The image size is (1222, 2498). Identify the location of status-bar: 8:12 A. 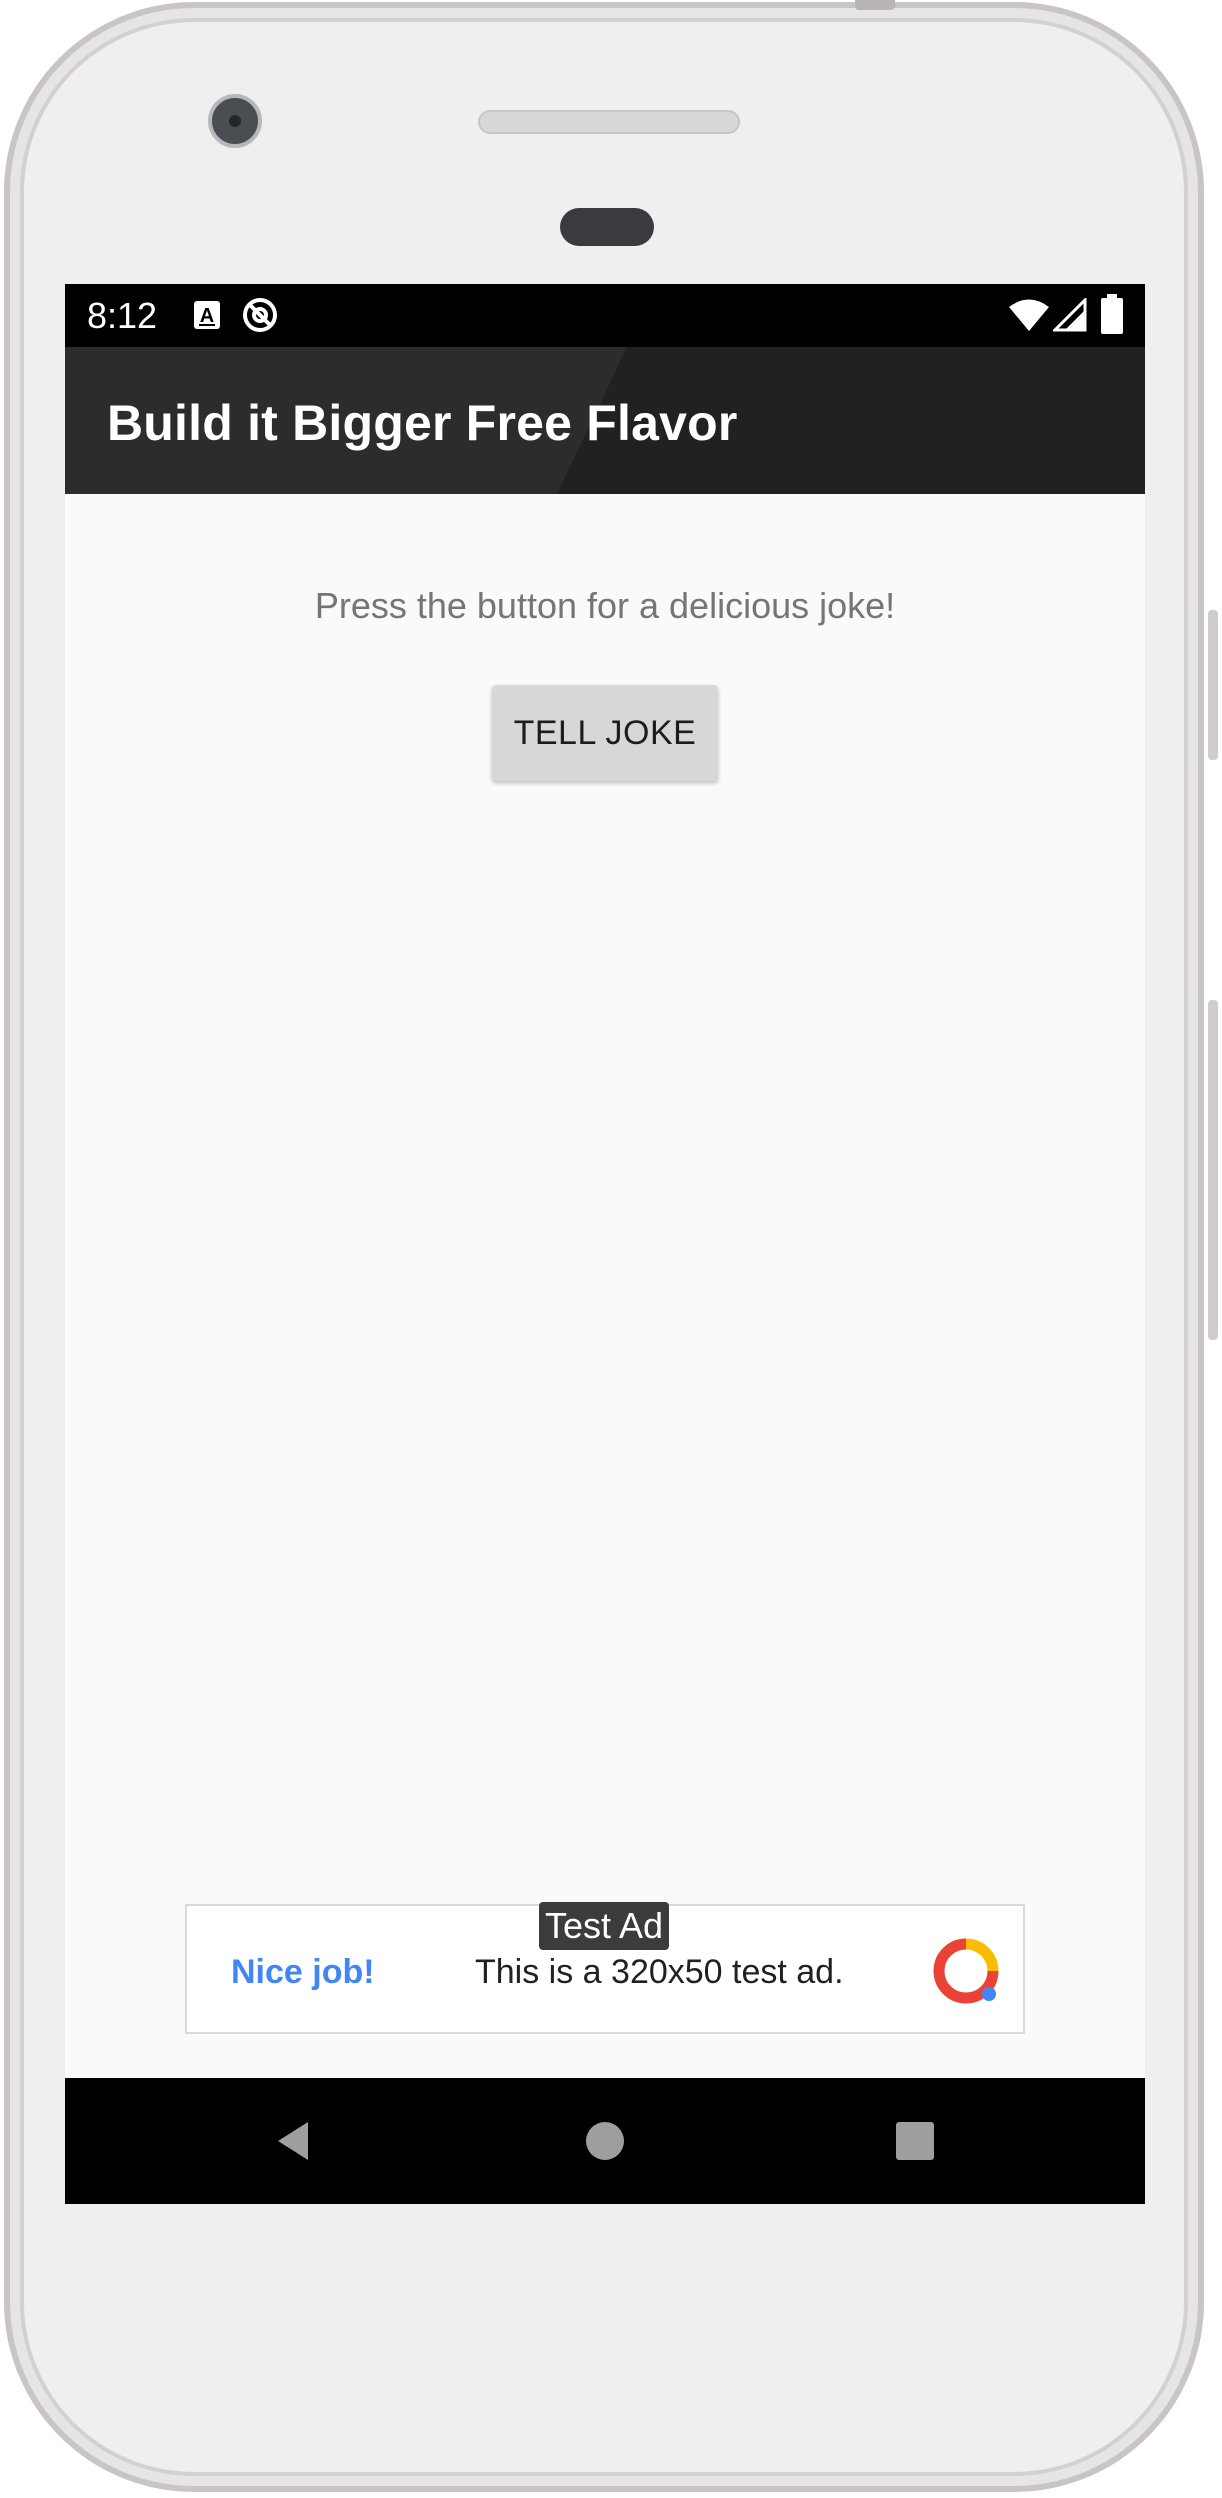
(605, 315).